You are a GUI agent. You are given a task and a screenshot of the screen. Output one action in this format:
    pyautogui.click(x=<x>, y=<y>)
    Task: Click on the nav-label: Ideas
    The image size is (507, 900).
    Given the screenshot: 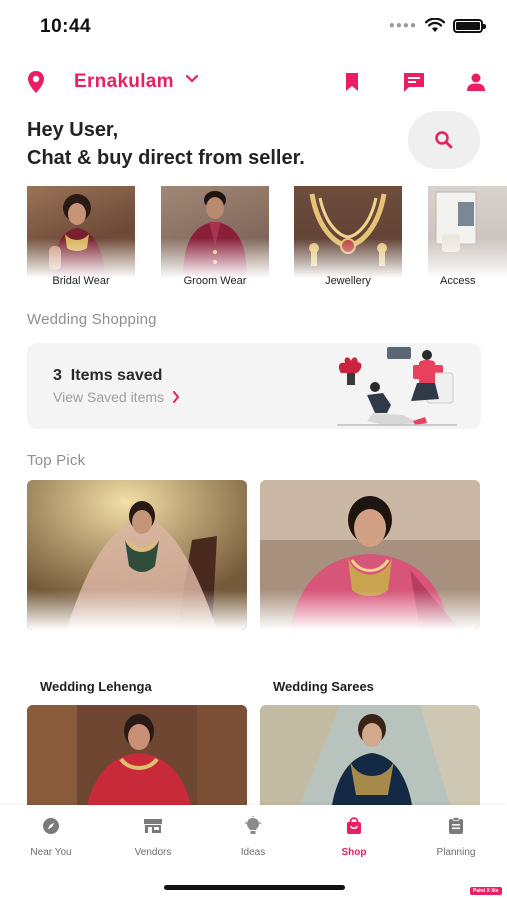 What is the action you would take?
    pyautogui.click(x=253, y=852)
    